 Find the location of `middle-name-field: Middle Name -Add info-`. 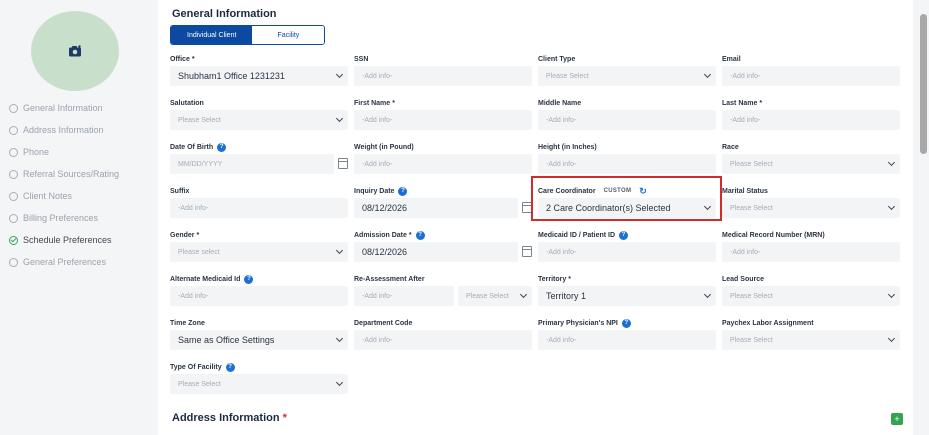

middle-name-field: Middle Name -Add info- is located at coordinates (627, 118).